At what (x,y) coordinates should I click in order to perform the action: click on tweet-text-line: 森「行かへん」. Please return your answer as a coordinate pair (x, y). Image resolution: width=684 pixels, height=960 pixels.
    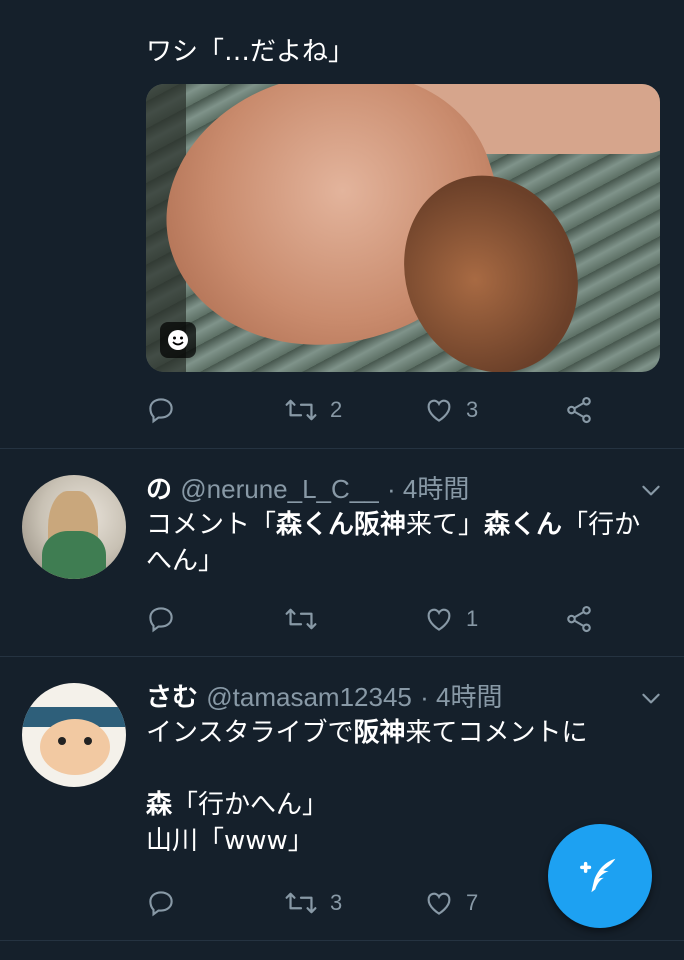
    Looking at the image, I should click on (237, 805).